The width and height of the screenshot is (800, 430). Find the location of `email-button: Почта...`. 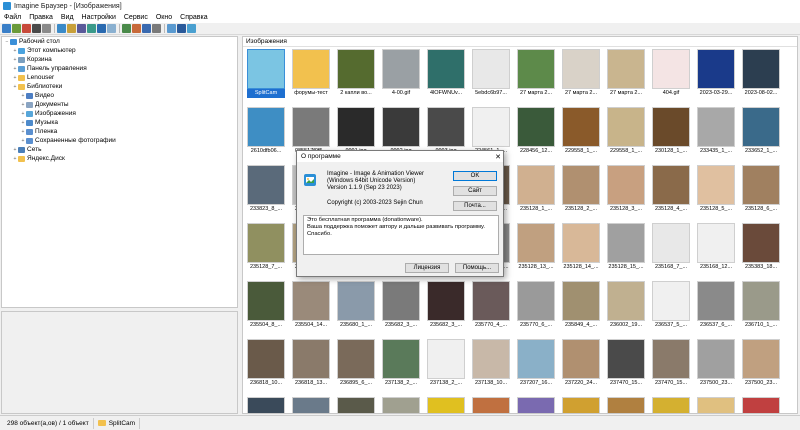

email-button: Почта... is located at coordinates (475, 206).